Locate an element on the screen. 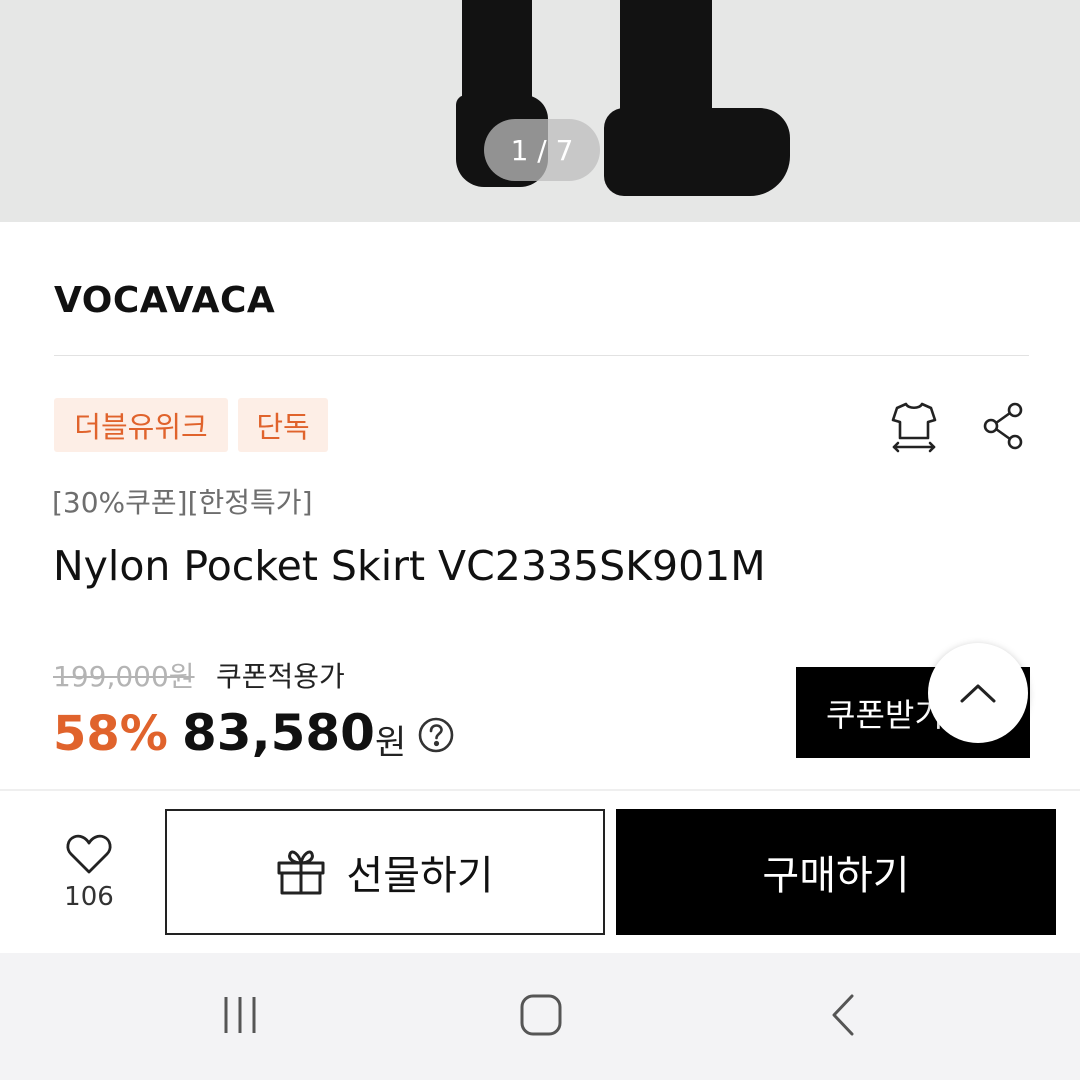 This screenshot has height=1080, width=1080. original-price: 199,000원 is located at coordinates (124, 676).